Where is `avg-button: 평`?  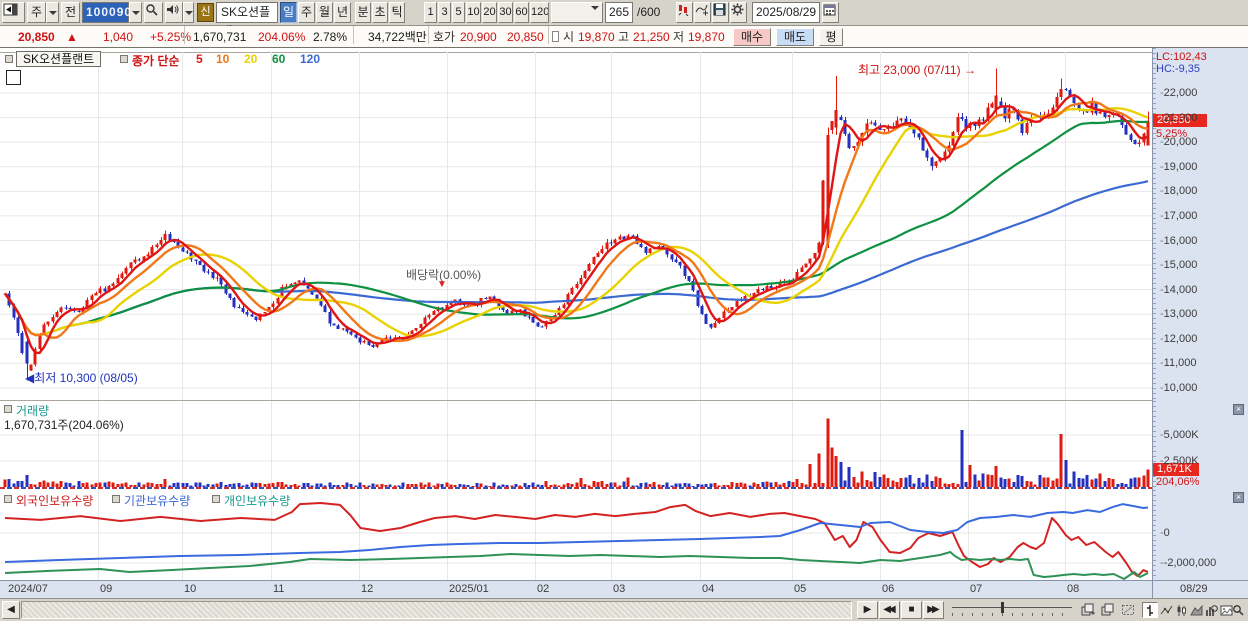 avg-button: 평 is located at coordinates (831, 37).